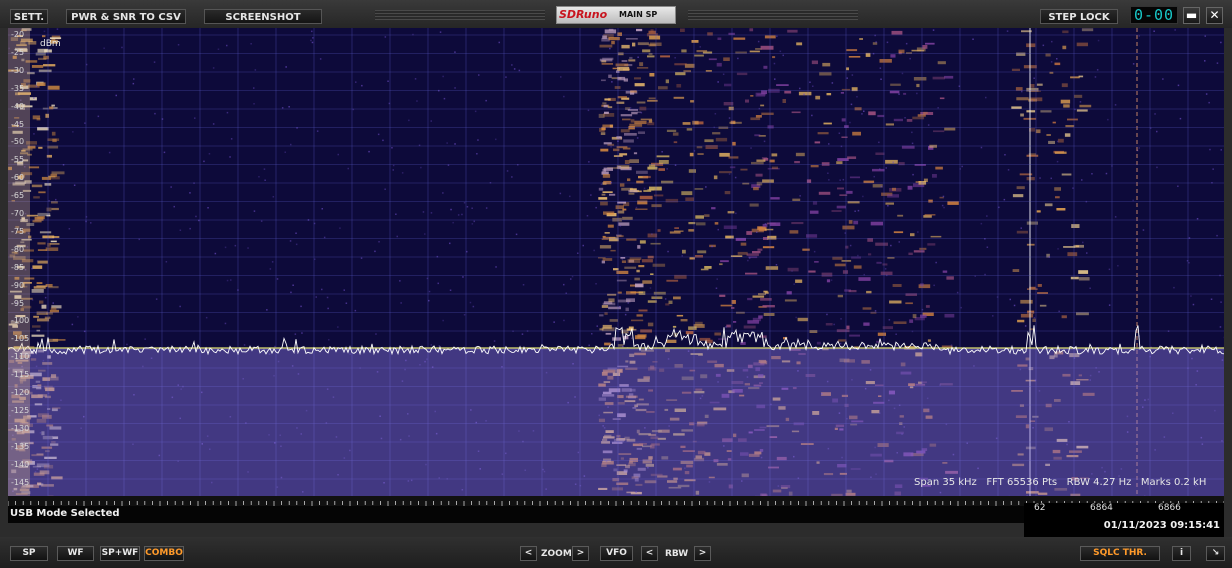  Describe the element at coordinates (18, 231) in the screenshot. I see `y-tick-label: -75` at that location.